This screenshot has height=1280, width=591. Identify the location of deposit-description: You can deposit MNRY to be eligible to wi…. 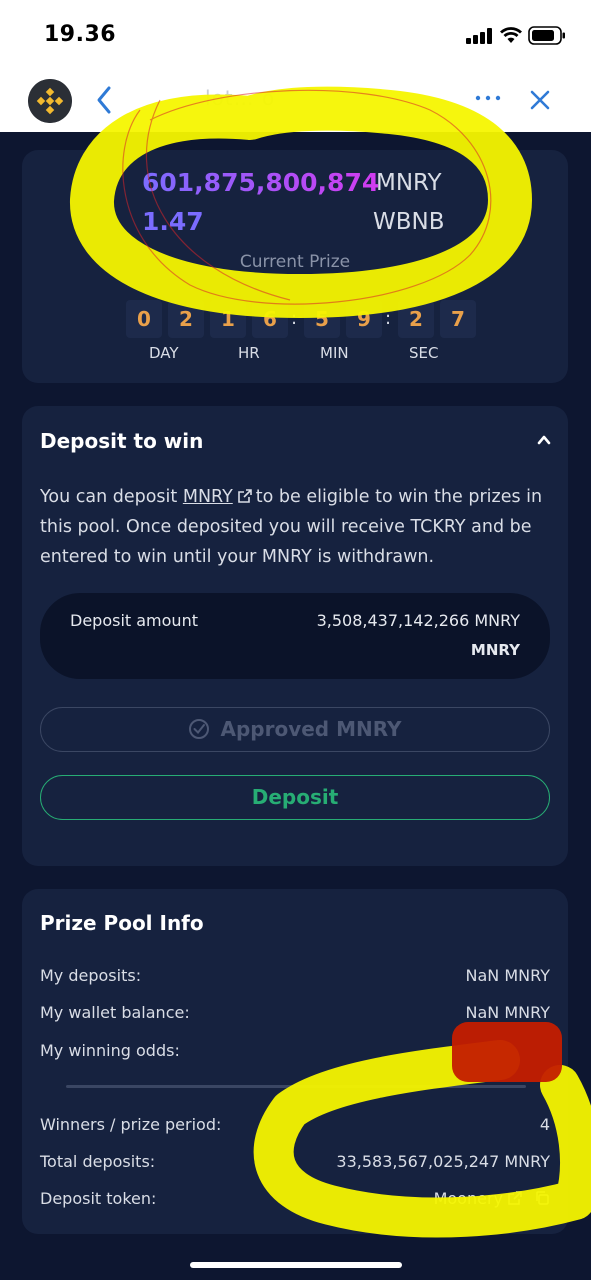
(295, 527).